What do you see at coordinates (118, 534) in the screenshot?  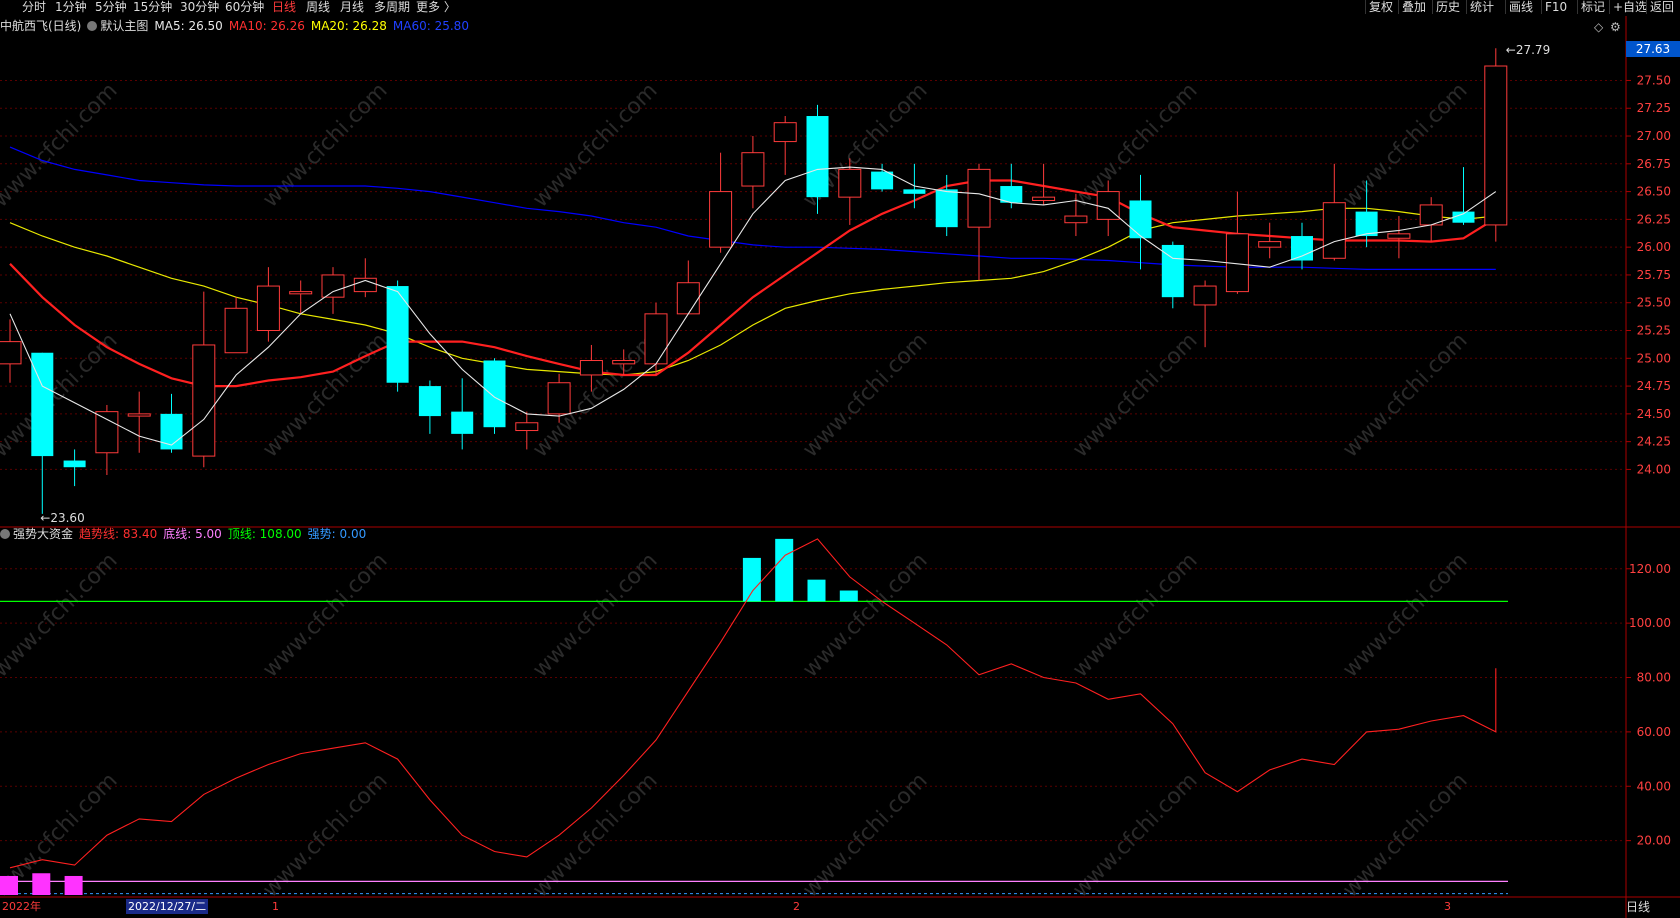 I see `trend-line-label: 趋势线: 83.40` at bounding box center [118, 534].